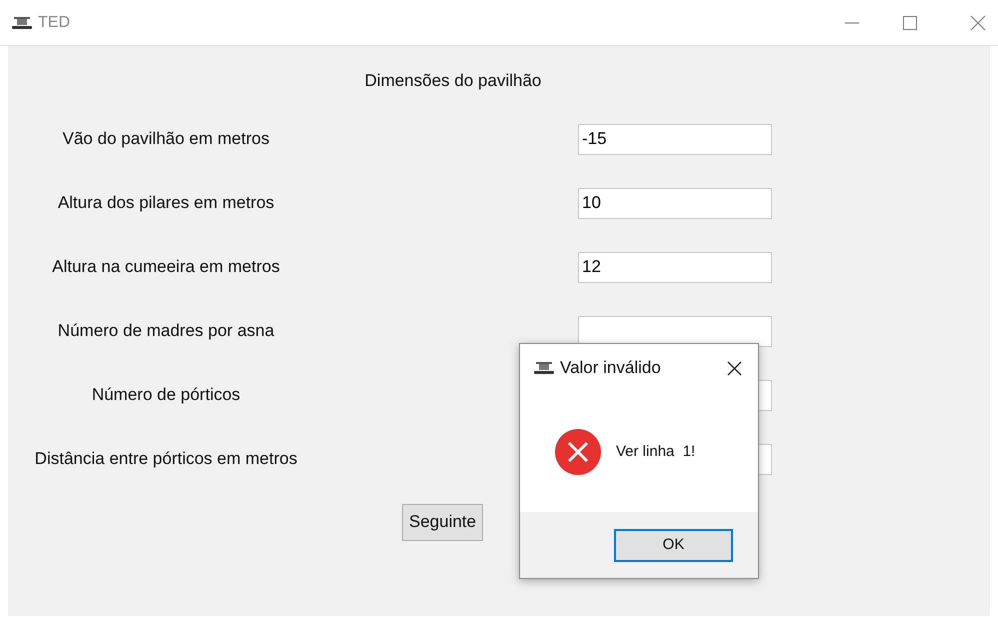  What do you see at coordinates (675, 267) in the screenshot?
I see `input-field: 12` at bounding box center [675, 267].